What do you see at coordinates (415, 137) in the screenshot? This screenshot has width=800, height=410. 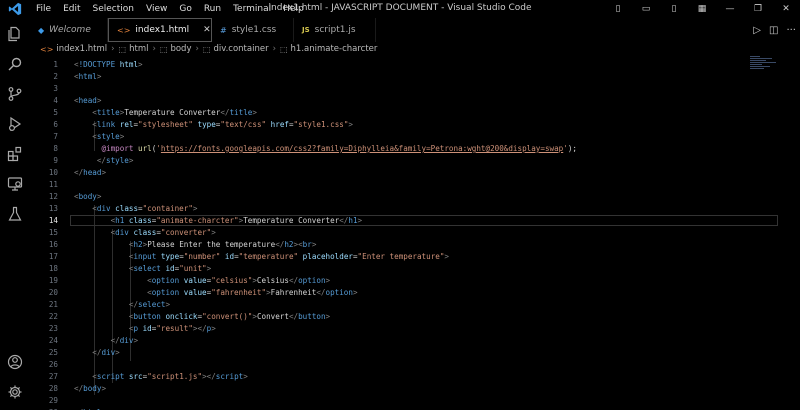 I see `code-line: 7 <style>` at bounding box center [415, 137].